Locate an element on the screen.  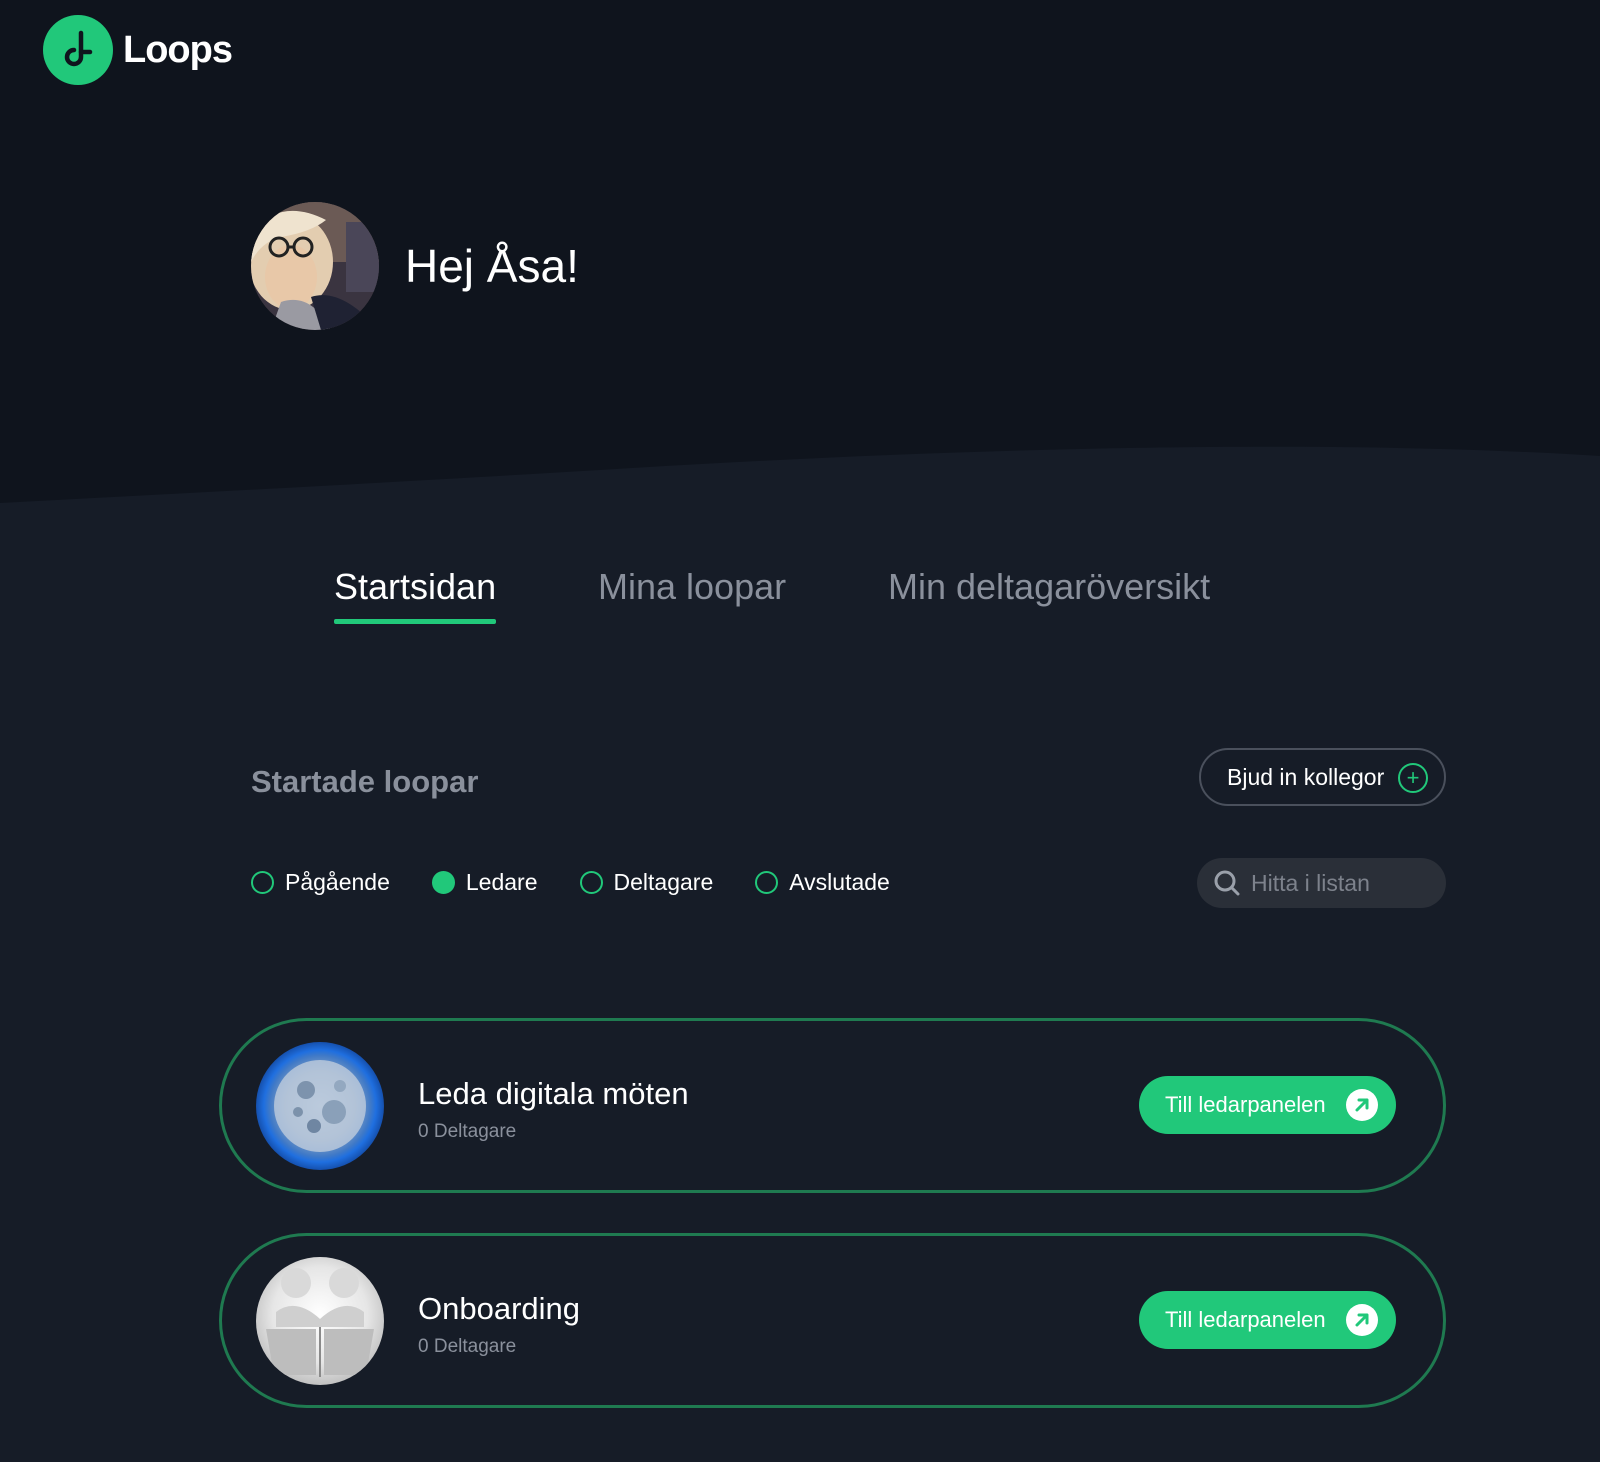
tab-mina-loopar: Mina loopar is located at coordinates (692, 587).